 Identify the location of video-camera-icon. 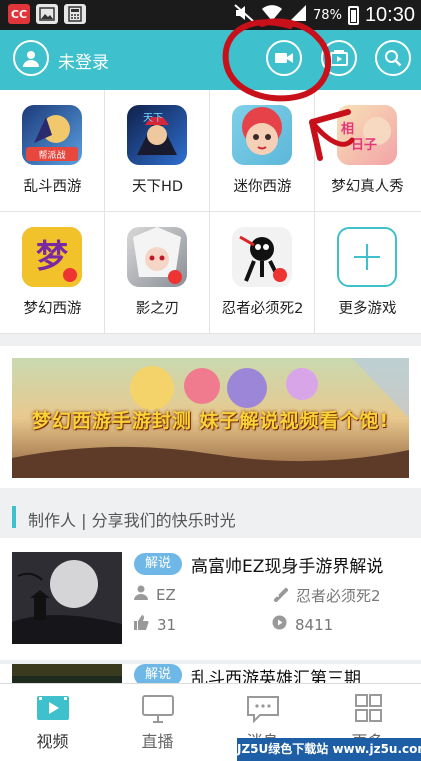
(284, 58).